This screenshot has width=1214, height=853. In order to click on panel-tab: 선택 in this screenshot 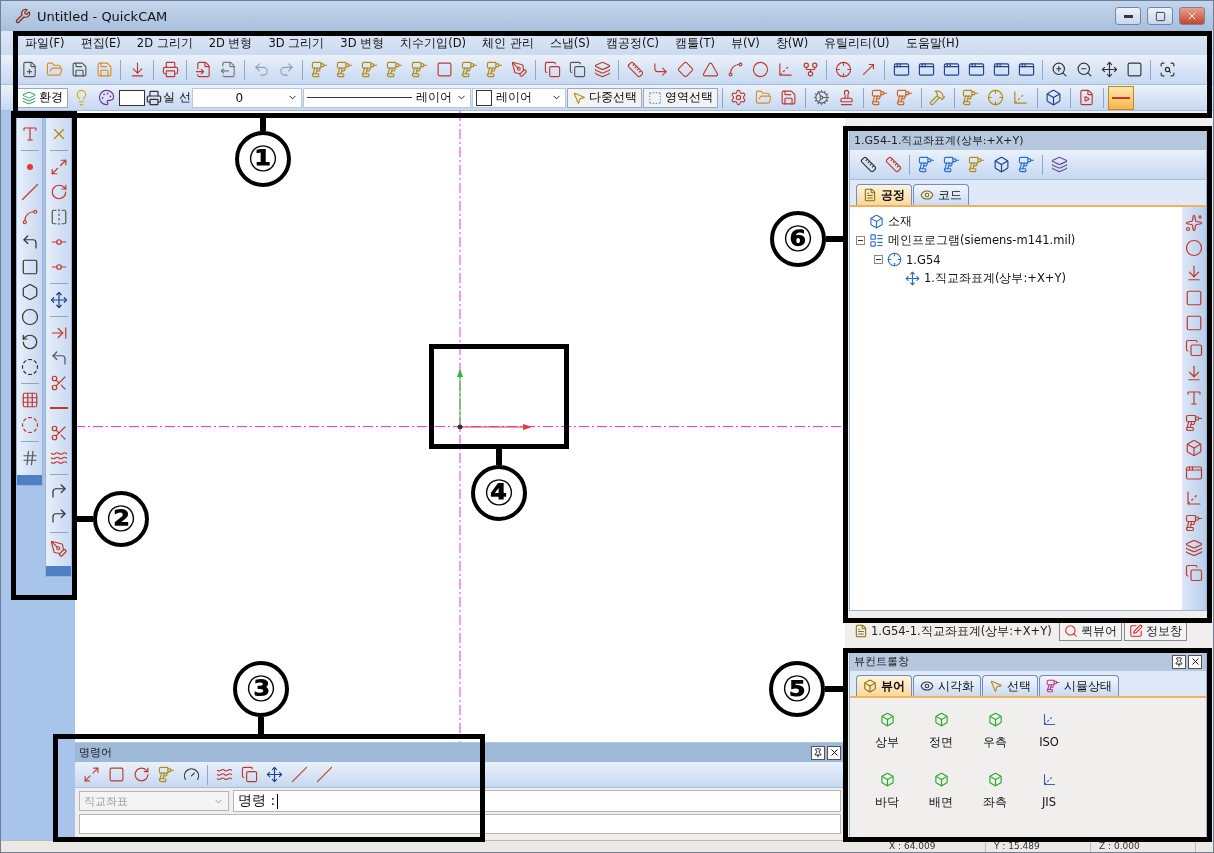, I will do `click(1010, 685)`.